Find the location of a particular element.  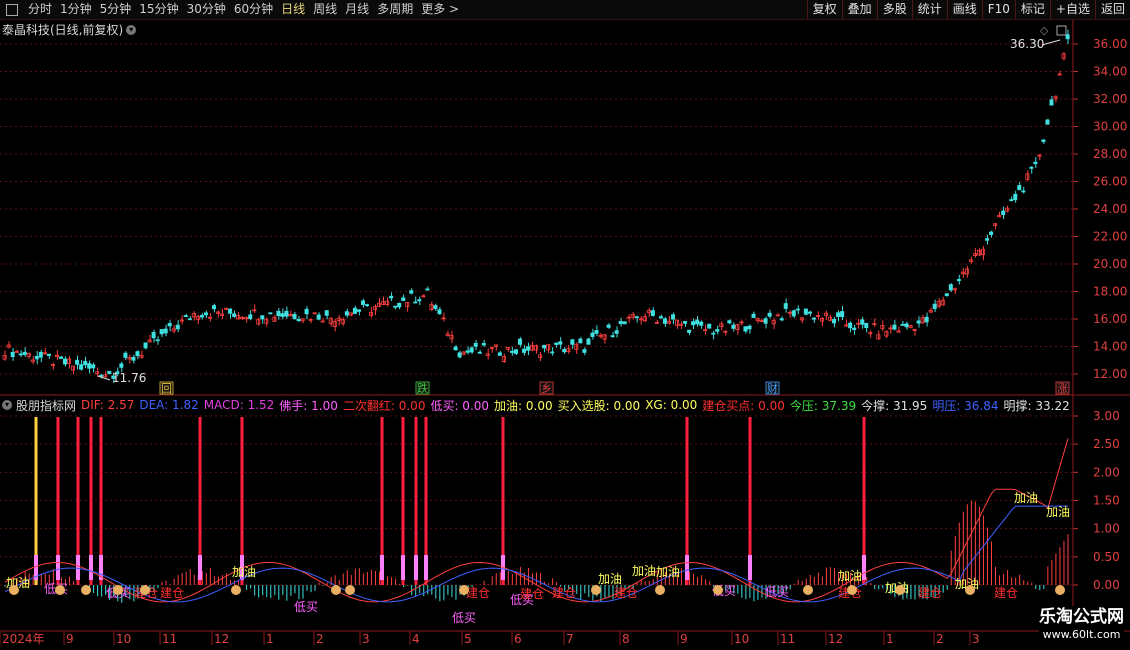

toolbar-button-4: 画线 is located at coordinates (964, 9).